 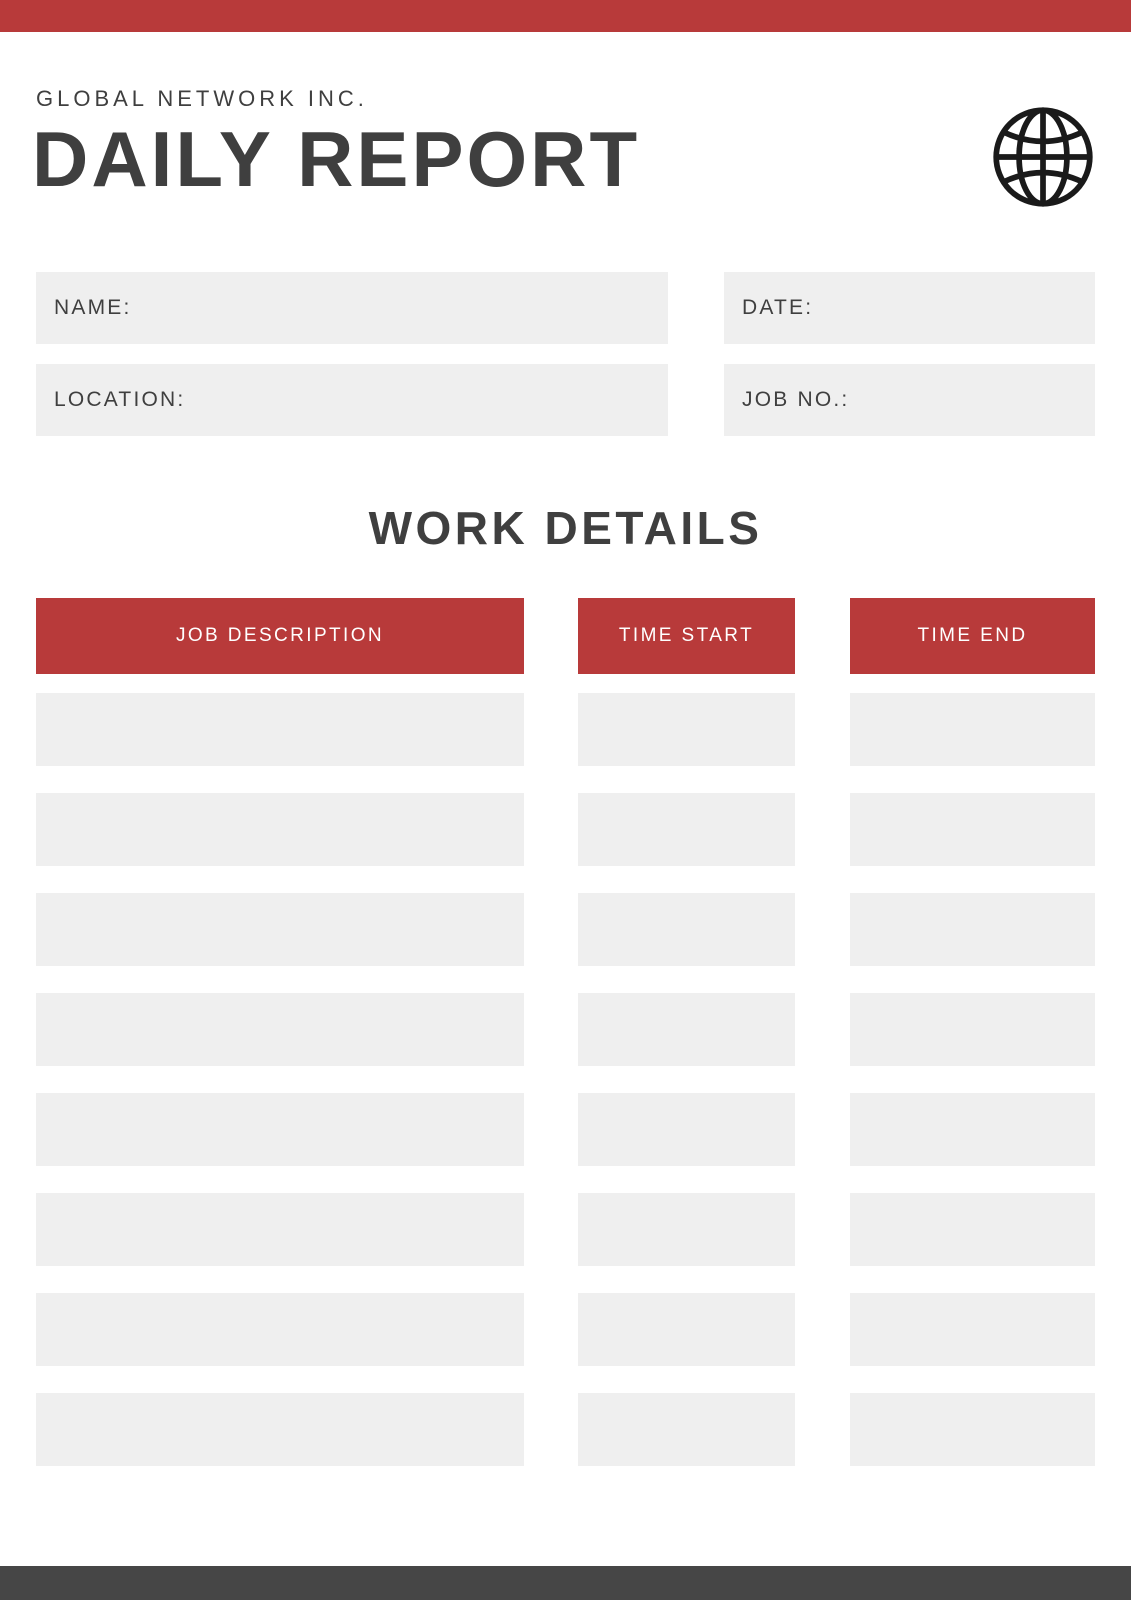 What do you see at coordinates (778, 307) in the screenshot?
I see `date-field-label: DATE:` at bounding box center [778, 307].